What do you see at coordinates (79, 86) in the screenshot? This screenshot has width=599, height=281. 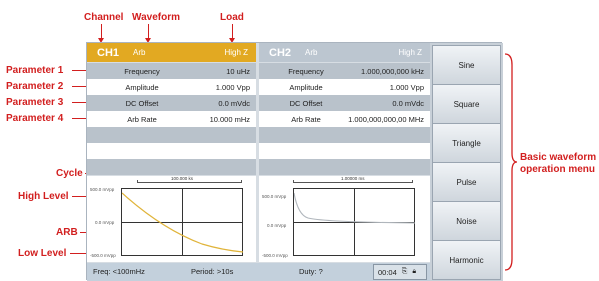 I see `annotation-parameter-2-line` at bounding box center [79, 86].